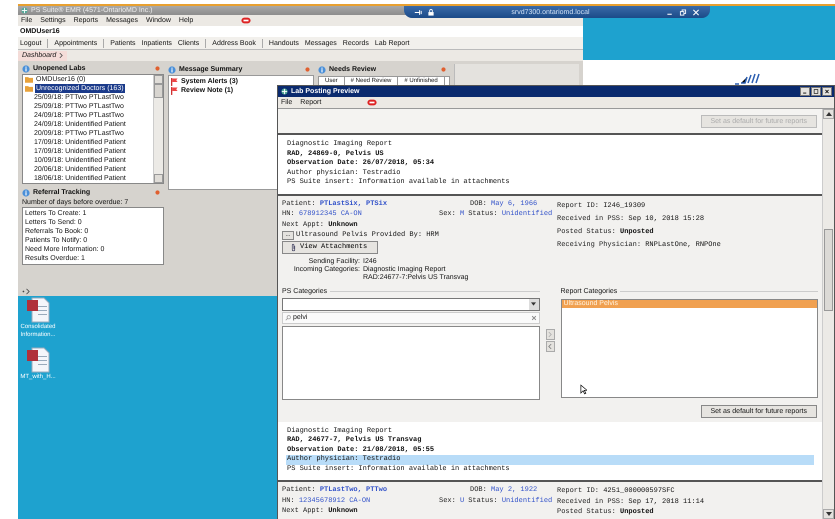  I want to click on pin-icon, so click(418, 12).